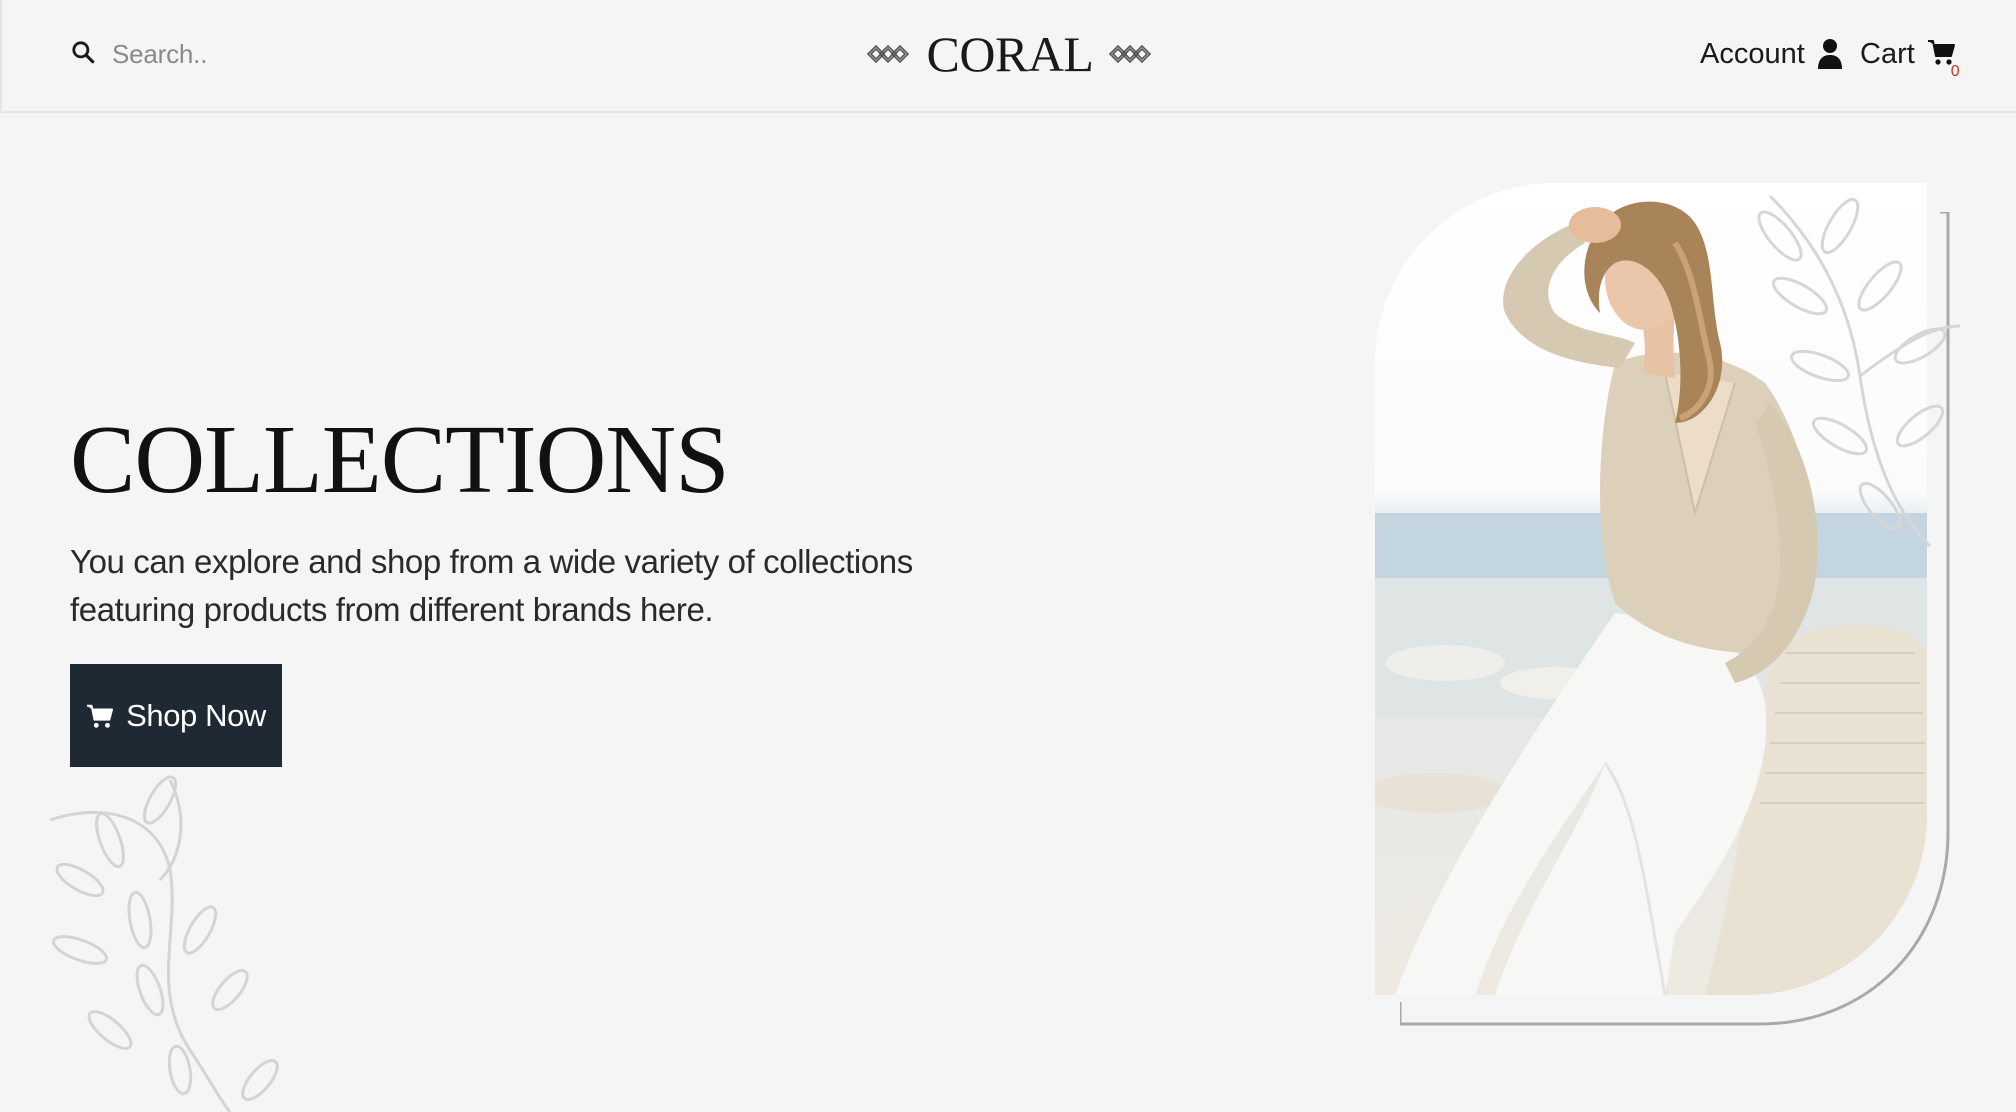 This screenshot has height=1112, width=2016. I want to click on site-header: CORAL Account Cart 0, so click(1008, 56).